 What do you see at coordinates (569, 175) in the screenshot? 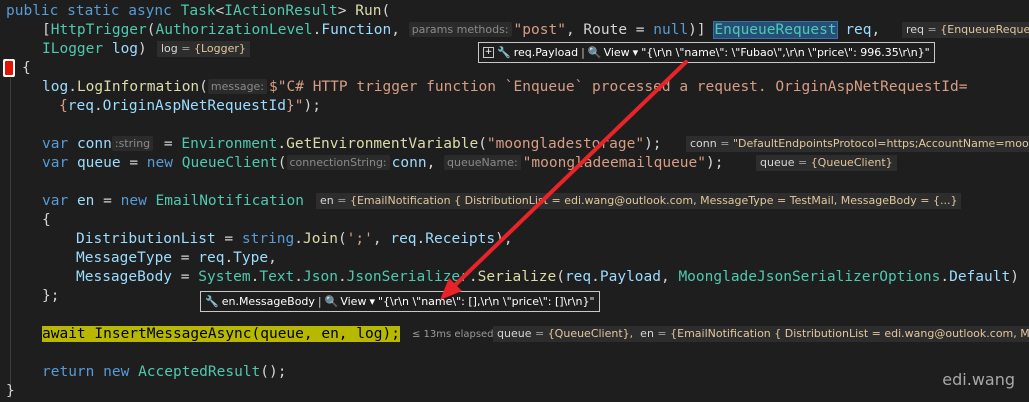
I see `arrow-shaft` at bounding box center [569, 175].